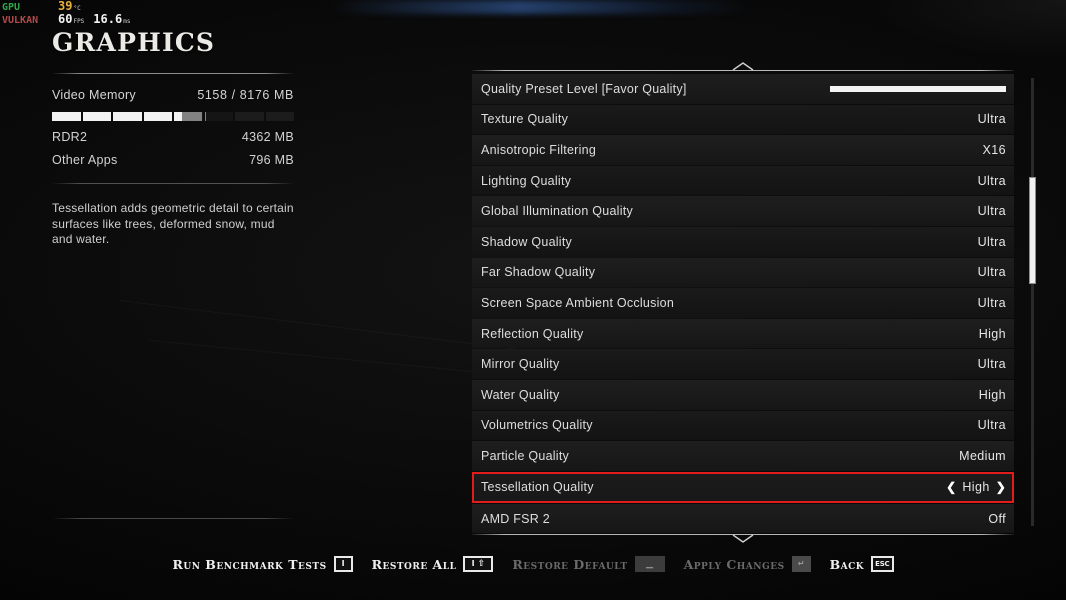 The width and height of the screenshot is (1066, 600). I want to click on key-badge: I ⇧, so click(478, 564).